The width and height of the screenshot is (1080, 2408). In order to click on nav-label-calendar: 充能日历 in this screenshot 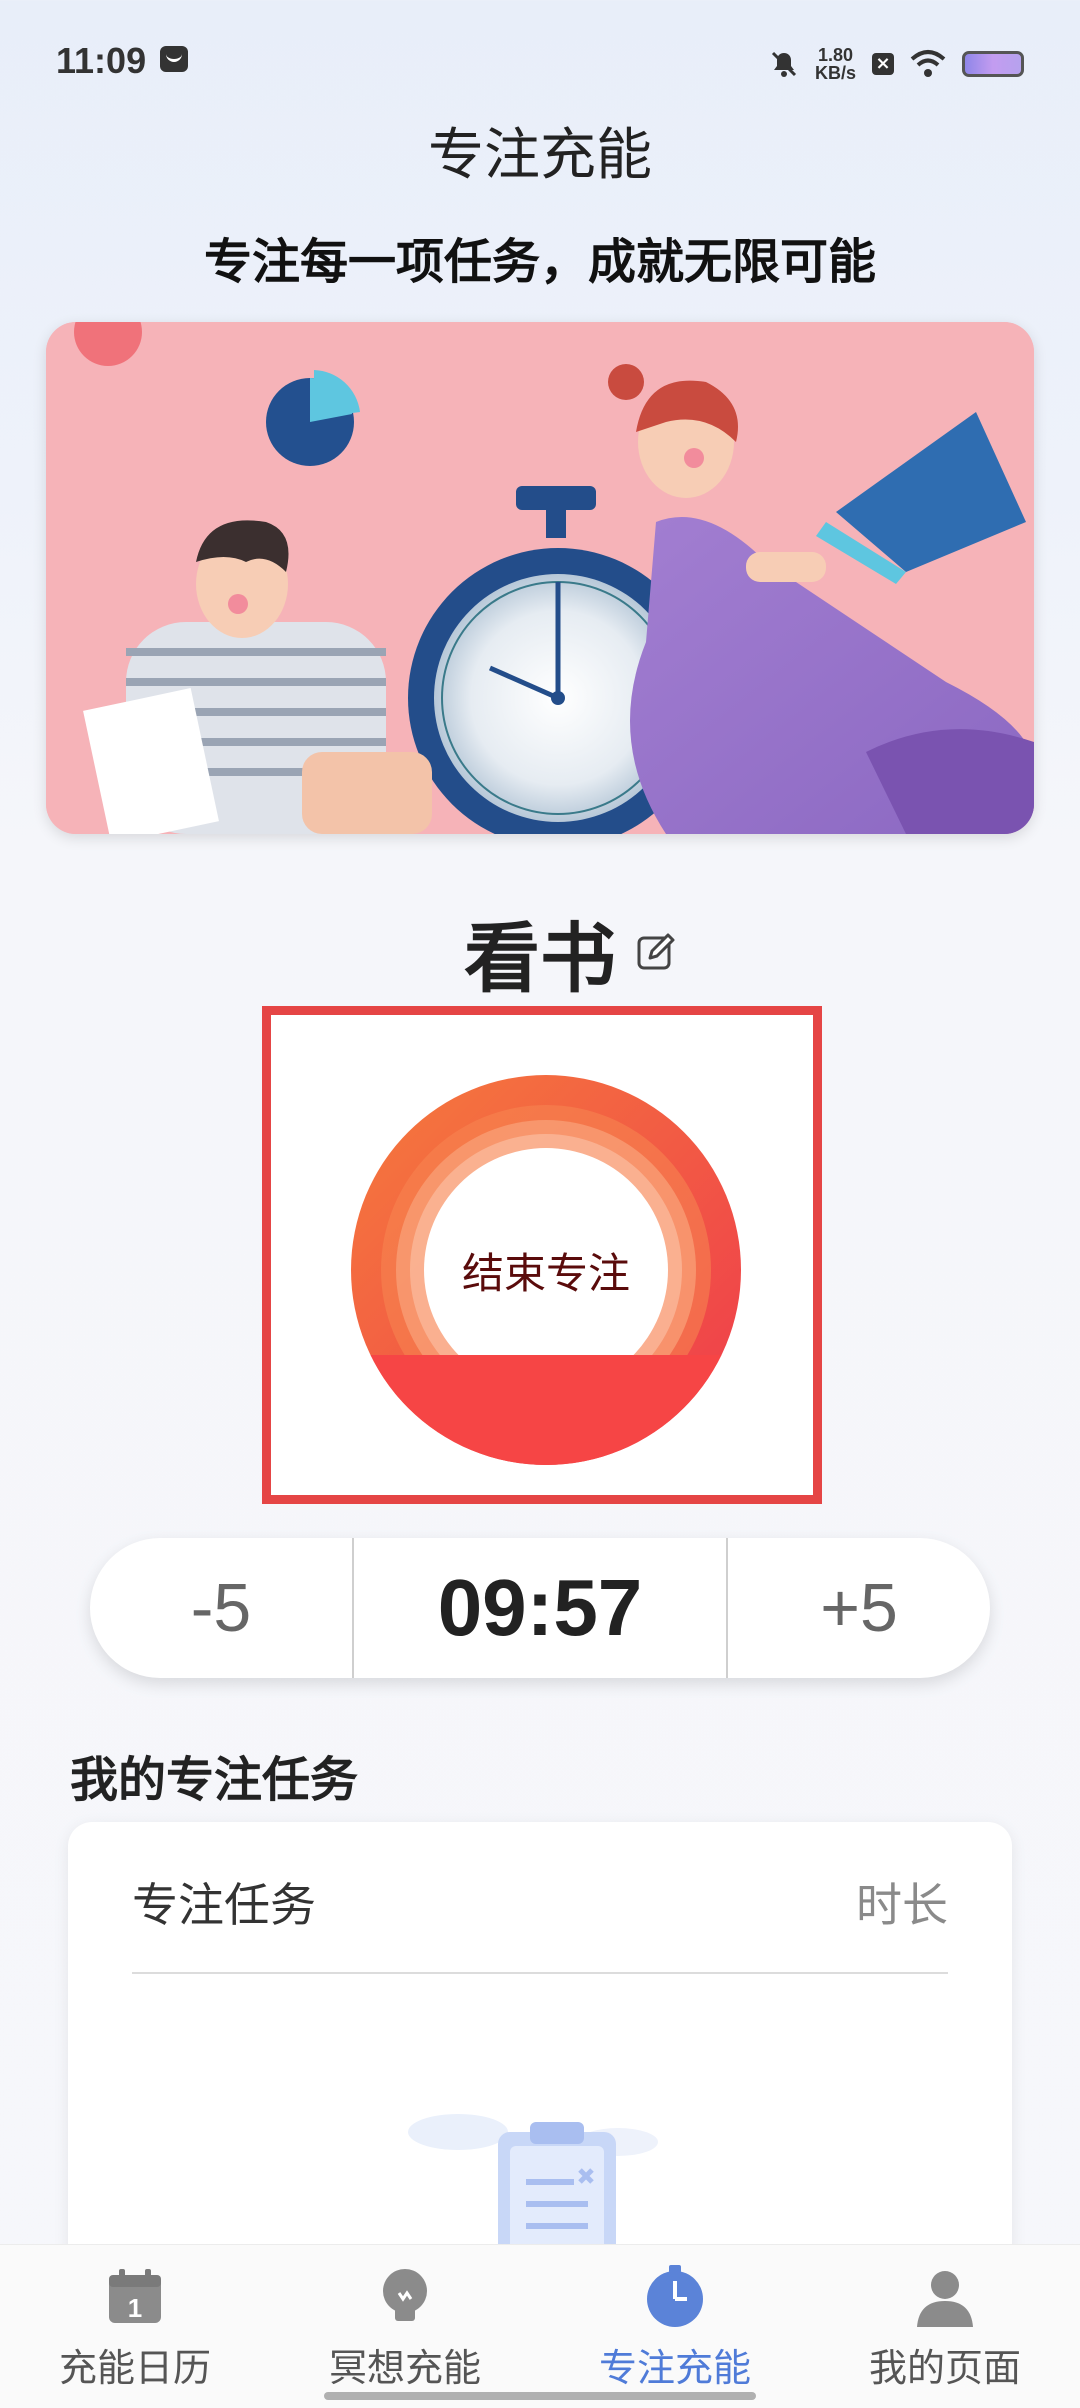, I will do `click(134, 2368)`.